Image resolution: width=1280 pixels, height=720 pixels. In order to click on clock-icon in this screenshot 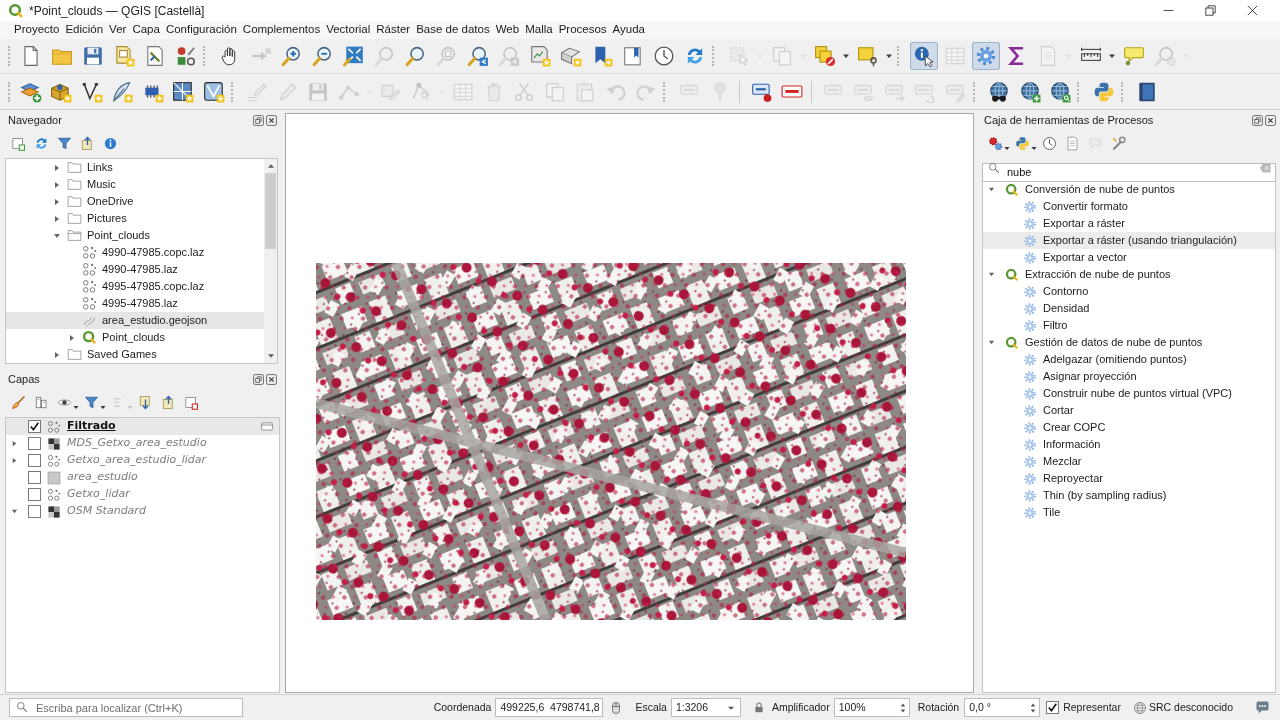, I will do `click(1049, 143)`.